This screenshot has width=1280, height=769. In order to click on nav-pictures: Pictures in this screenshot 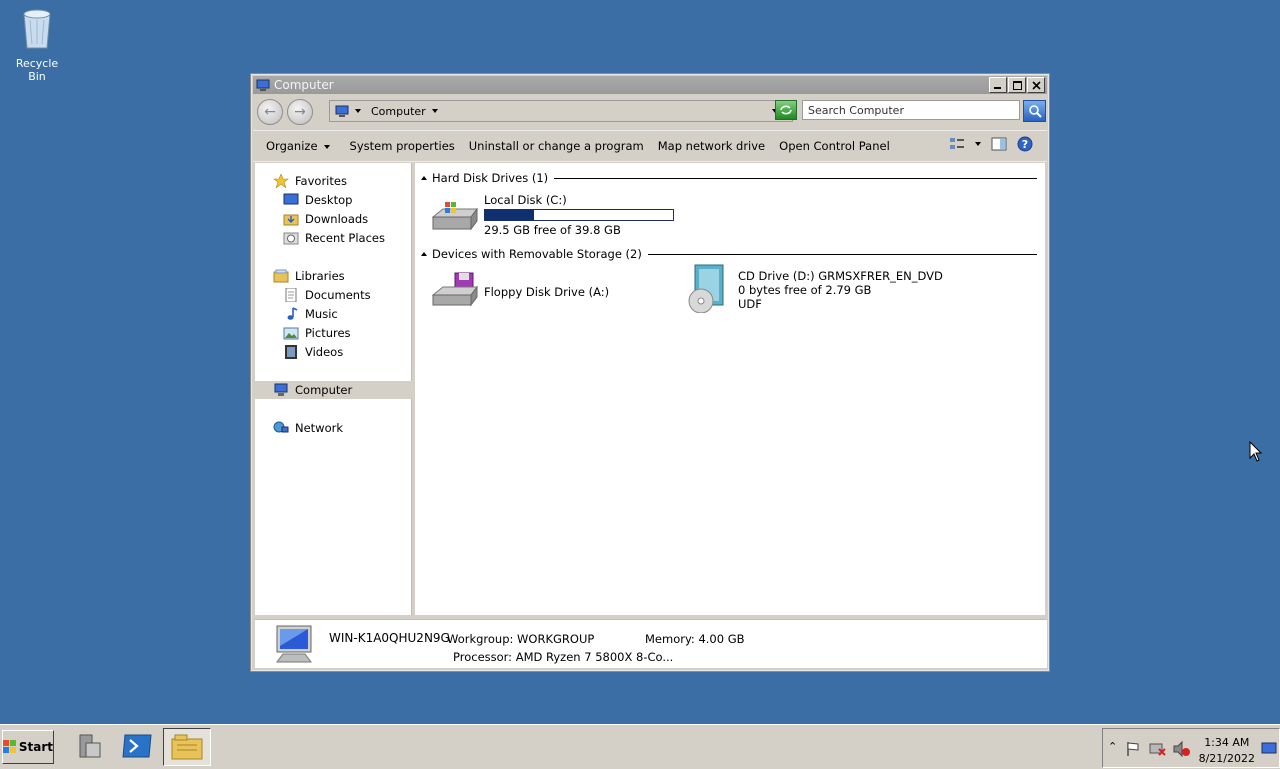, I will do `click(347, 333)`.